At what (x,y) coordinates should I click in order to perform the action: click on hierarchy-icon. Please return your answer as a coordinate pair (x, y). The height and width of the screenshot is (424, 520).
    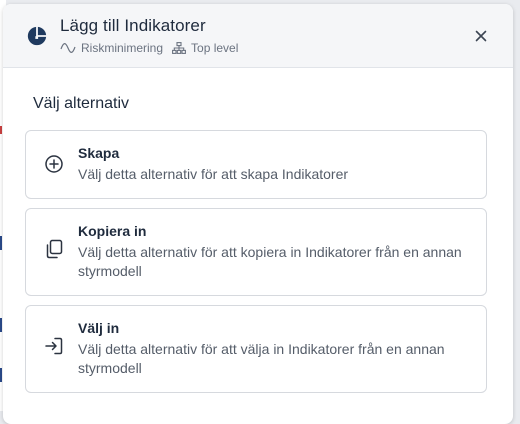
    Looking at the image, I should click on (179, 48).